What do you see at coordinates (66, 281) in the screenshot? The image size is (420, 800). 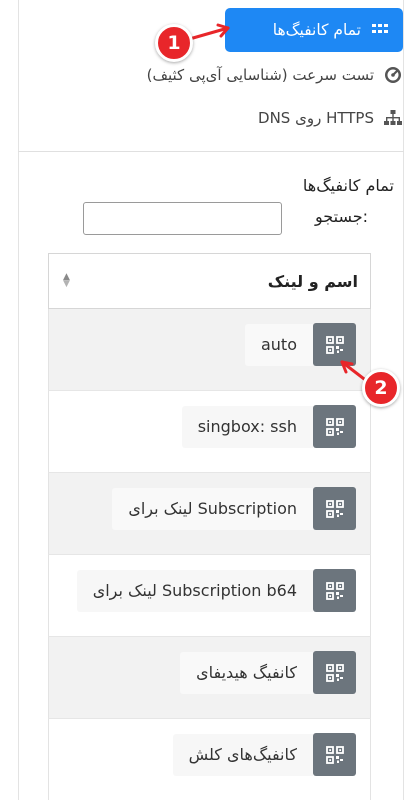 I see `sort-icon: ▲ ▼` at bounding box center [66, 281].